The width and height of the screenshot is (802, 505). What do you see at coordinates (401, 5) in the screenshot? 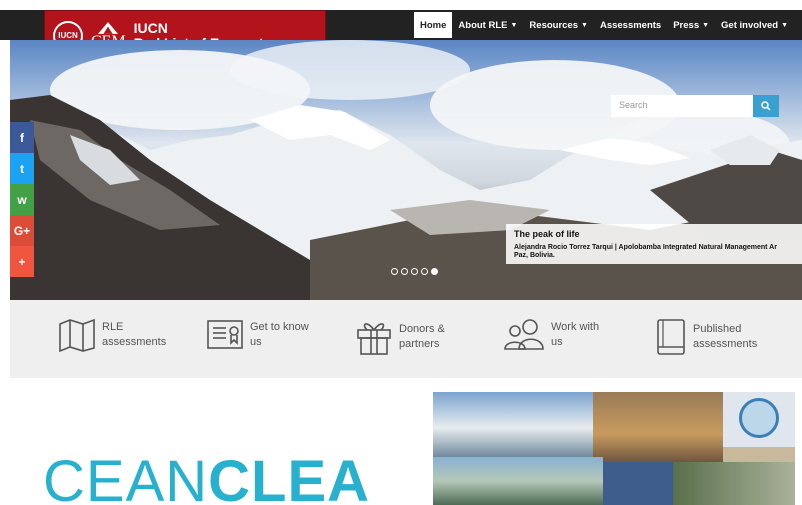
I see `top-strip` at bounding box center [401, 5].